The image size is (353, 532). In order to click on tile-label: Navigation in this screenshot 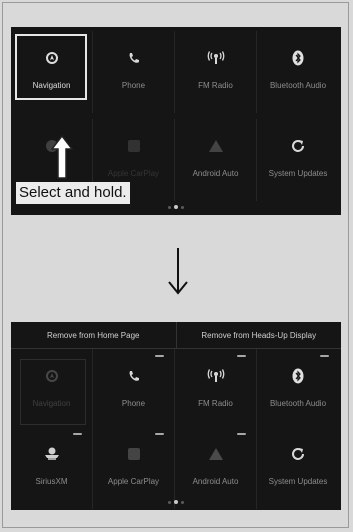, I will do `click(51, 403)`.